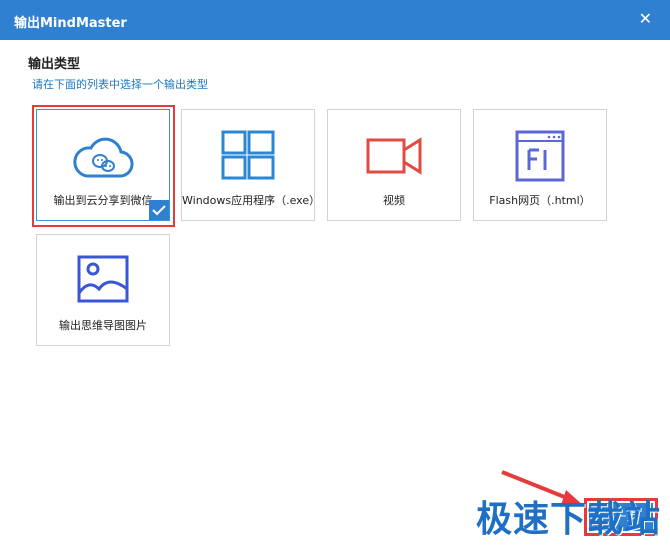  What do you see at coordinates (335, 20) in the screenshot?
I see `title-bar: 输出MindMaster ✕` at bounding box center [335, 20].